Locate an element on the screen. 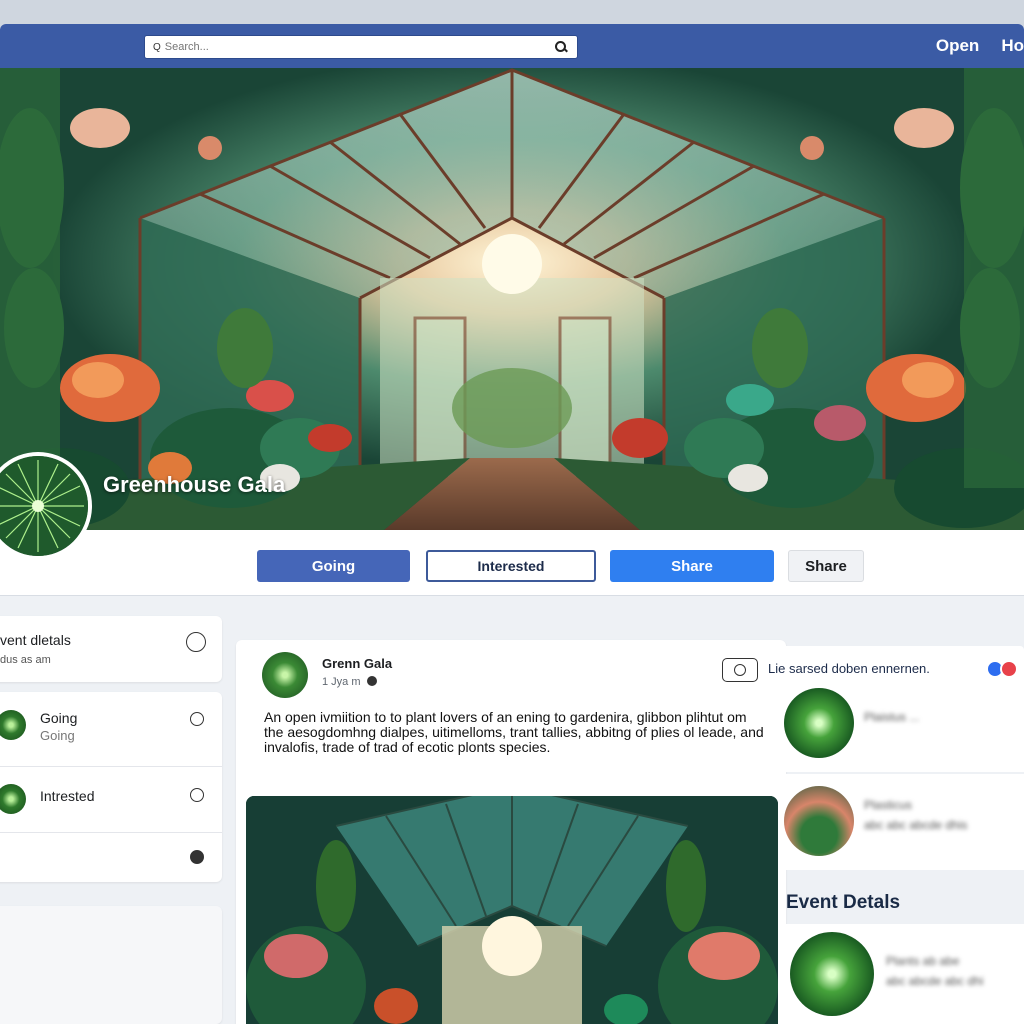  search-box: Q is located at coordinates (361, 47).